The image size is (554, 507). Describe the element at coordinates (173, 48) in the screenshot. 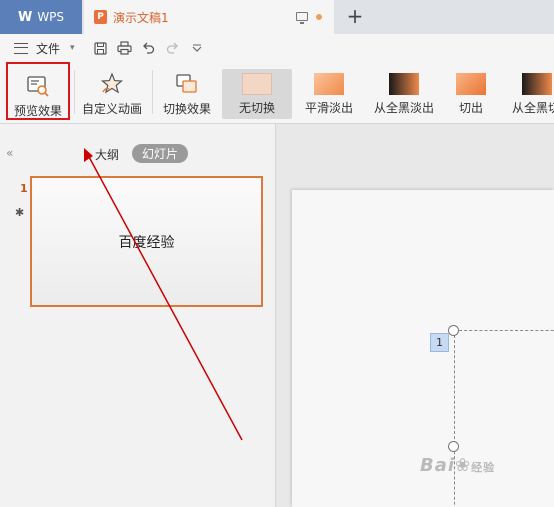

I see `redo-icon` at that location.